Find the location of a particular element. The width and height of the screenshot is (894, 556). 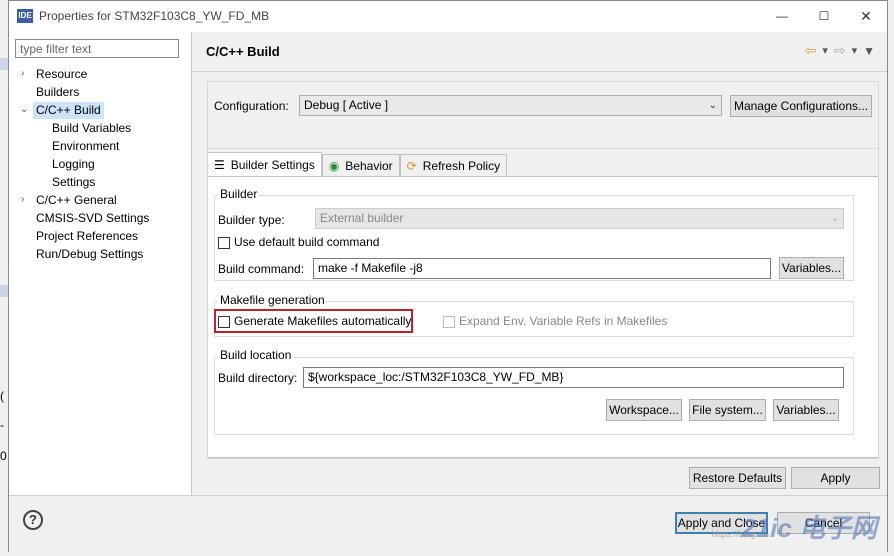

use-default-build-checkbox is located at coordinates (224, 243).